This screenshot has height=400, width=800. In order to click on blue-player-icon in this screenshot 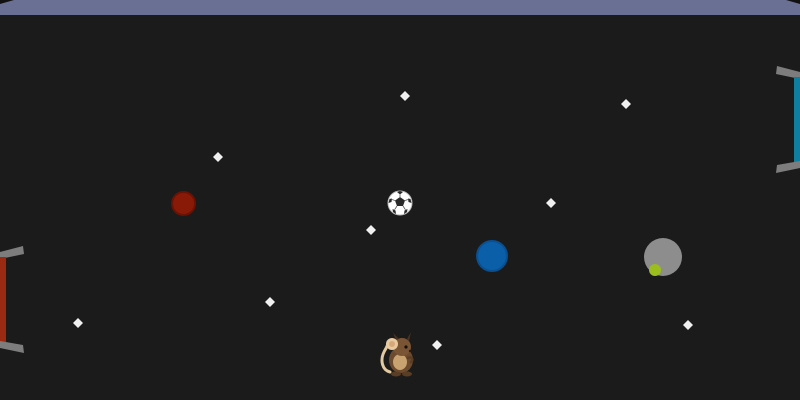, I will do `click(492, 256)`.